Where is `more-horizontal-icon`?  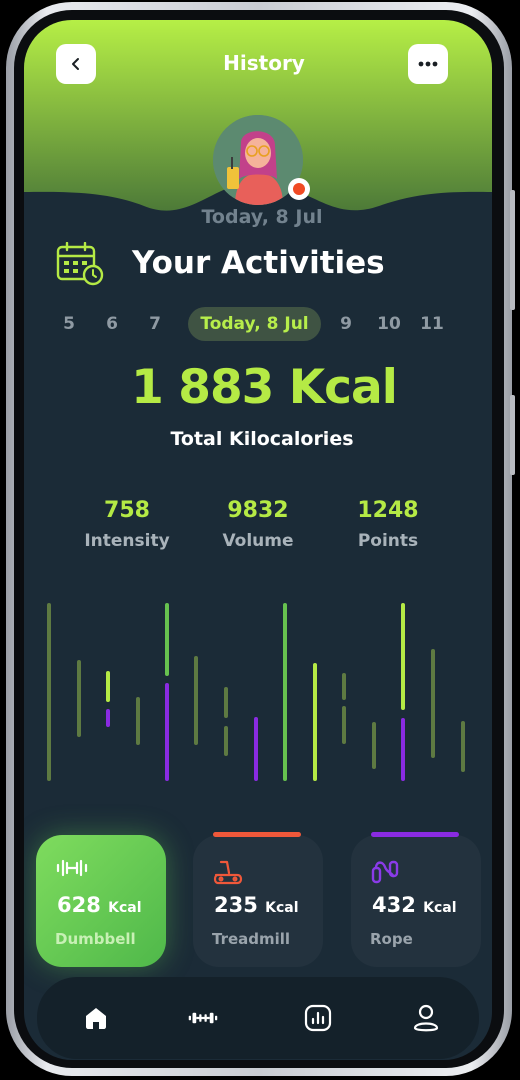
more-horizontal-icon is located at coordinates (428, 64).